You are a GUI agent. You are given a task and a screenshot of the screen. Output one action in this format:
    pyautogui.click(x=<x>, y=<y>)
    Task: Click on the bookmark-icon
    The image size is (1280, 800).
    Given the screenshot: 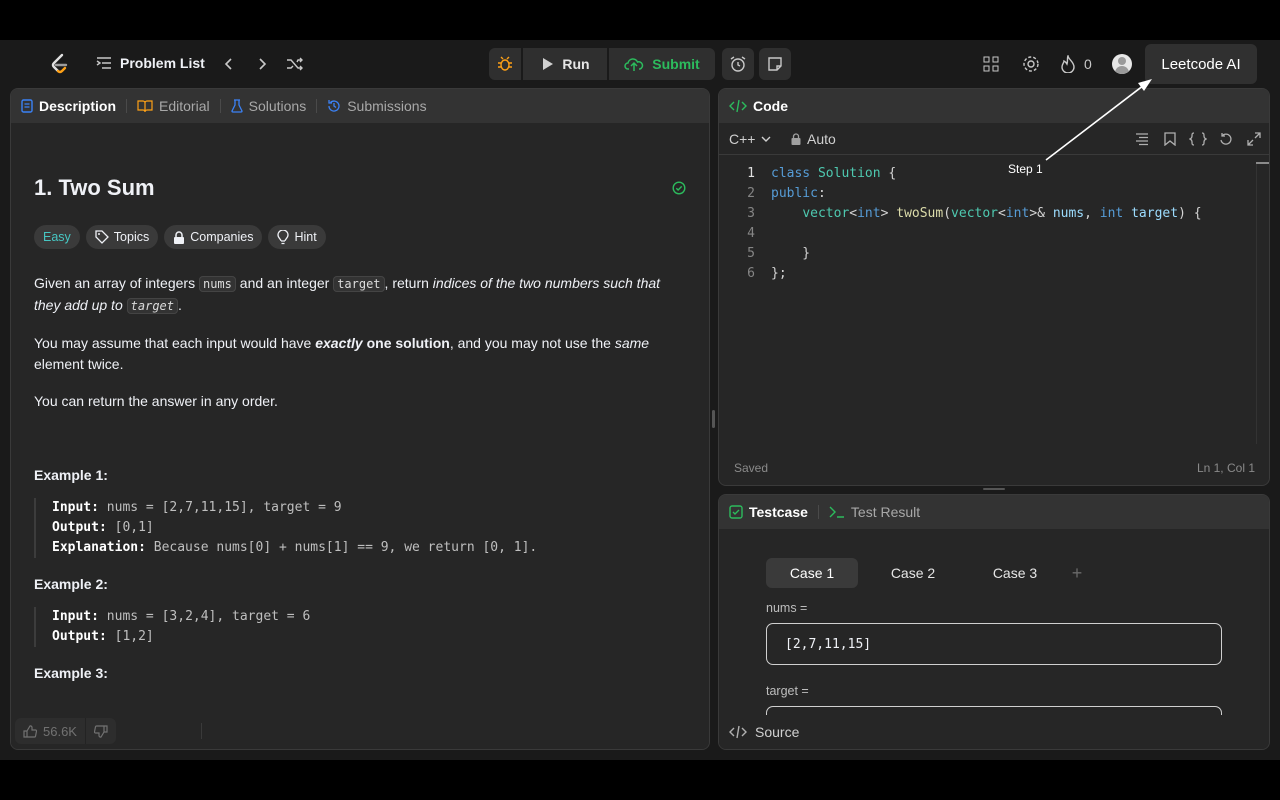 What is the action you would take?
    pyautogui.click(x=1170, y=139)
    